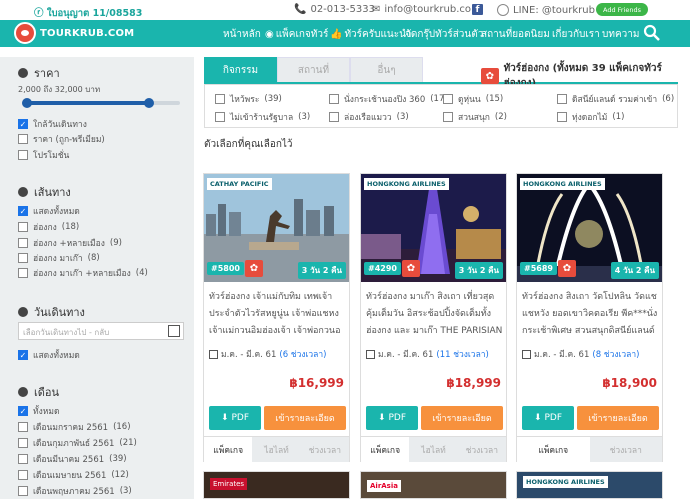  What do you see at coordinates (475, 117) in the screenshot?
I see `filter-option: สวนสนุก (2)` at bounding box center [475, 117].